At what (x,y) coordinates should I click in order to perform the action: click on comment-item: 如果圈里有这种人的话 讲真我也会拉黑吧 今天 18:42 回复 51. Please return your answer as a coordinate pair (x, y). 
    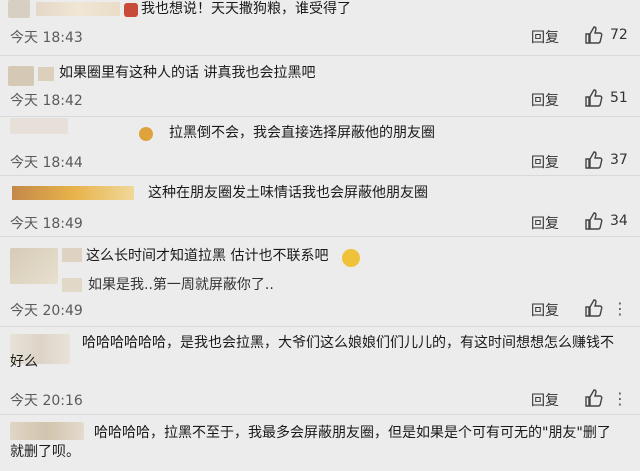
    Looking at the image, I should click on (320, 86).